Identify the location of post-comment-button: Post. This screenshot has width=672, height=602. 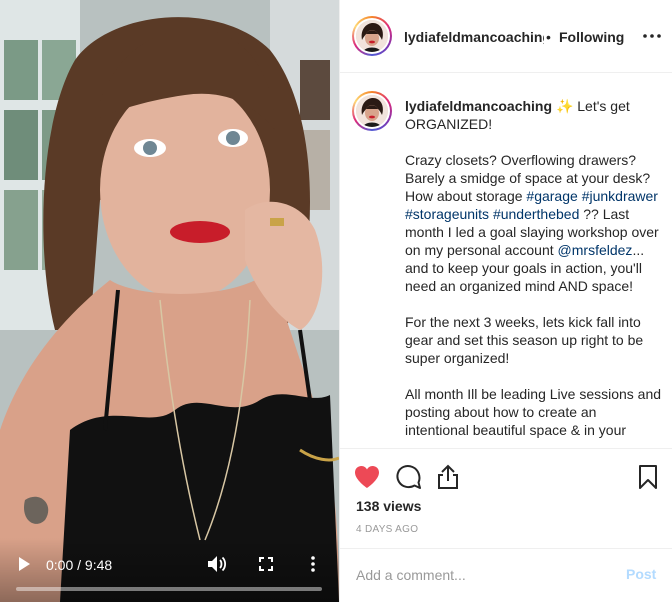
(641, 574).